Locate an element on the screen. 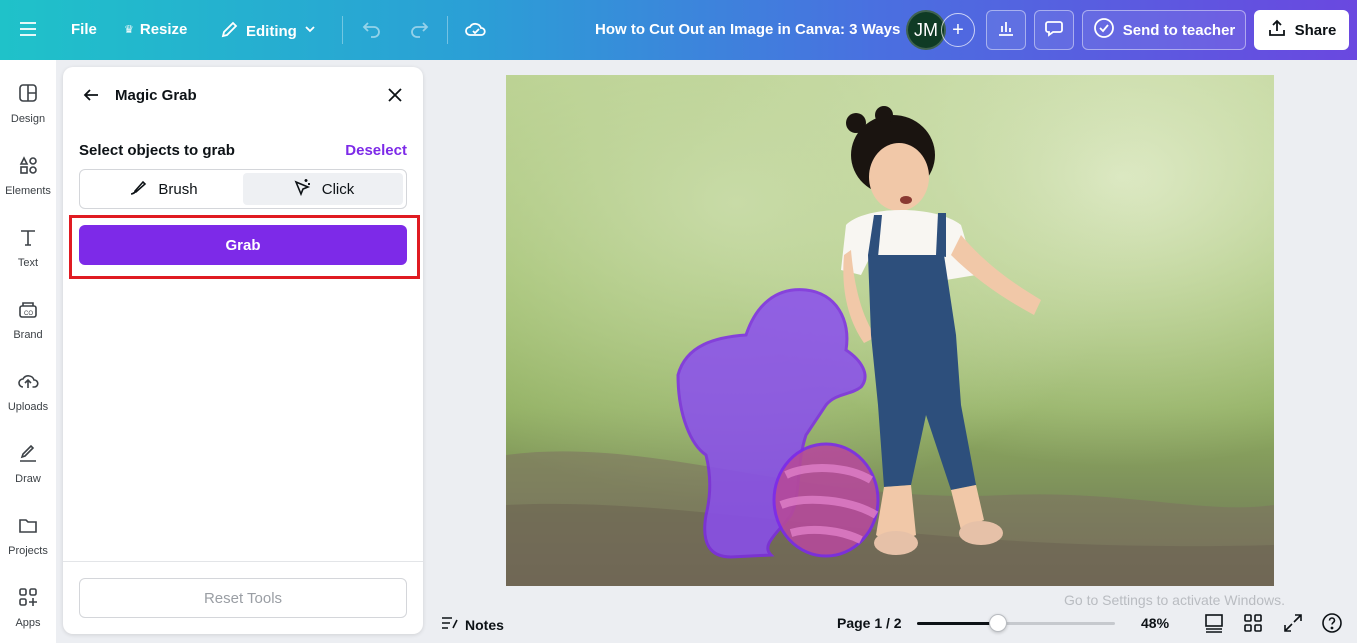 The height and width of the screenshot is (643, 1357). zoom-slider-handle is located at coordinates (998, 623).